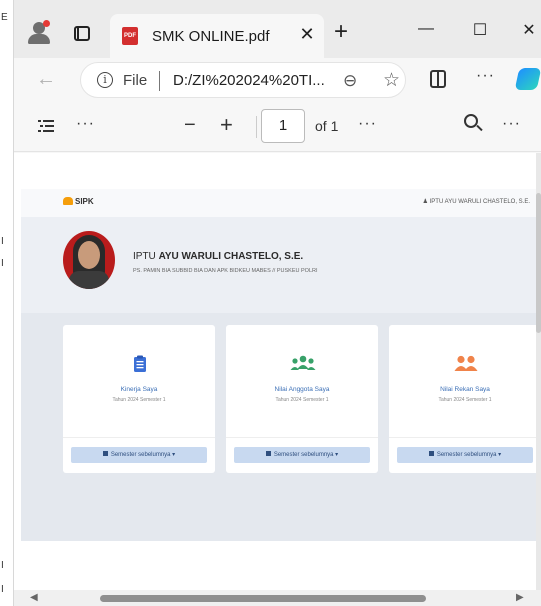 This screenshot has height=606, width=541. I want to click on card-title: Nilai Rekan Saya, so click(465, 389).